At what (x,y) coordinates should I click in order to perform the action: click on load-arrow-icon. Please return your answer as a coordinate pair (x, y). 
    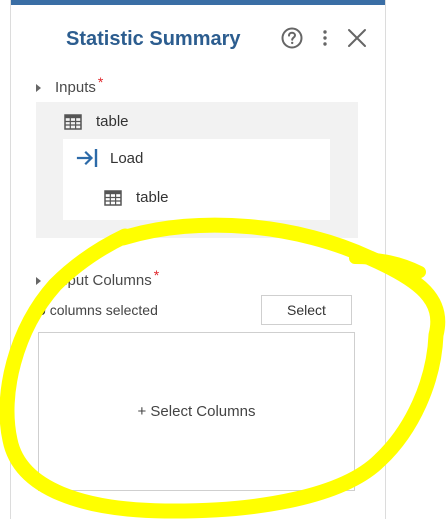
    Looking at the image, I should click on (88, 158).